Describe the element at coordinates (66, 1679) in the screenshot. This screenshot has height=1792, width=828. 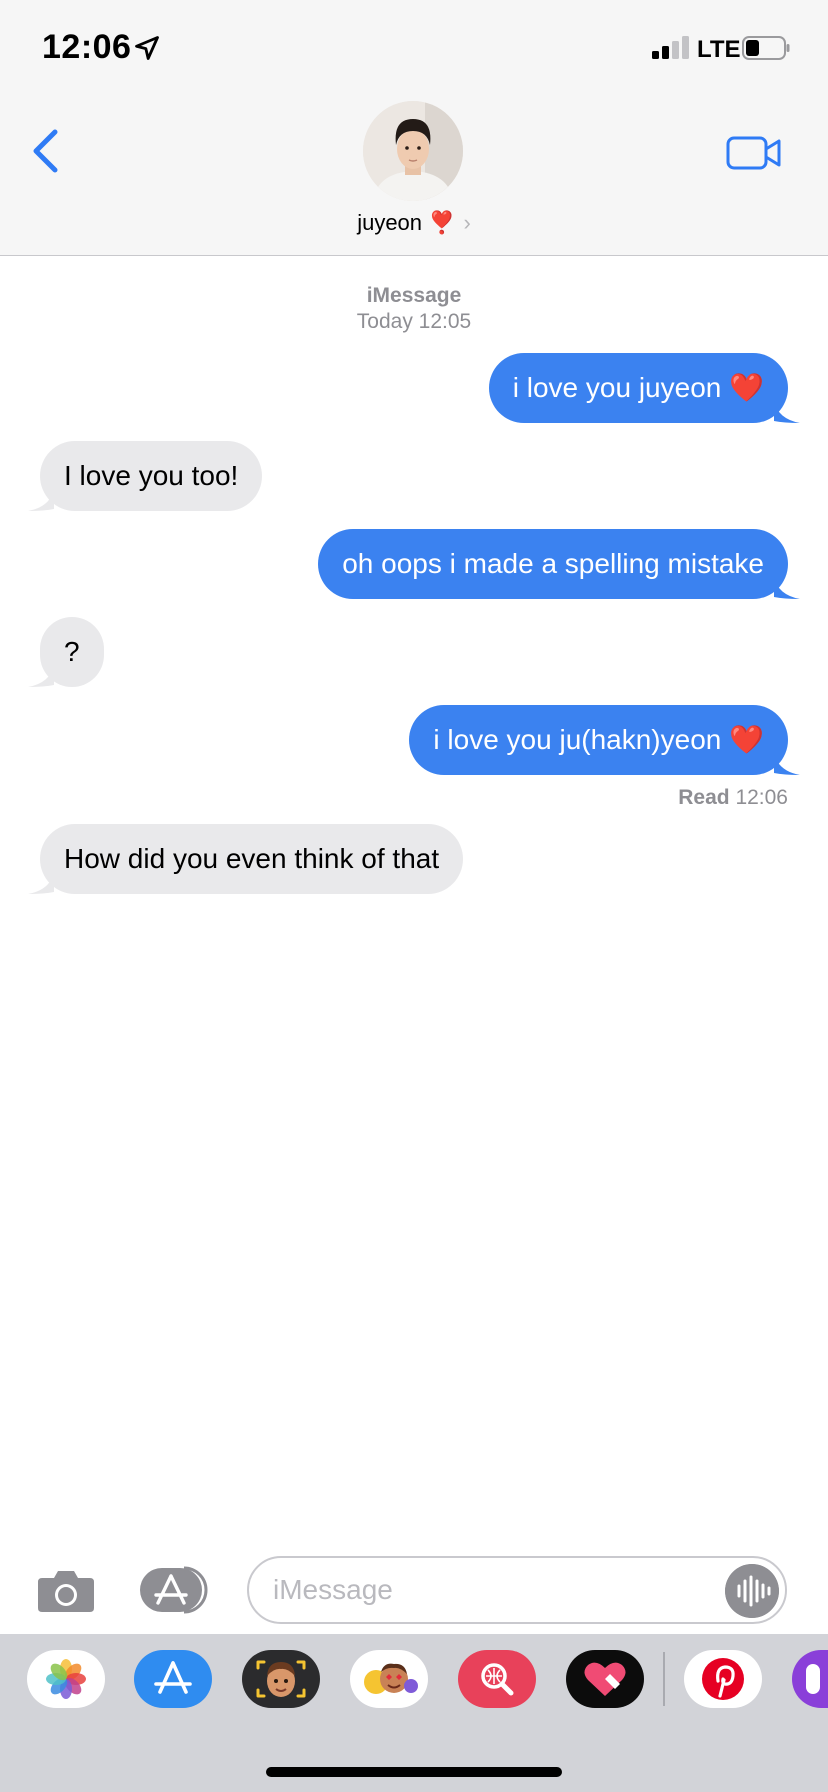
I see `photos-app-icon` at that location.